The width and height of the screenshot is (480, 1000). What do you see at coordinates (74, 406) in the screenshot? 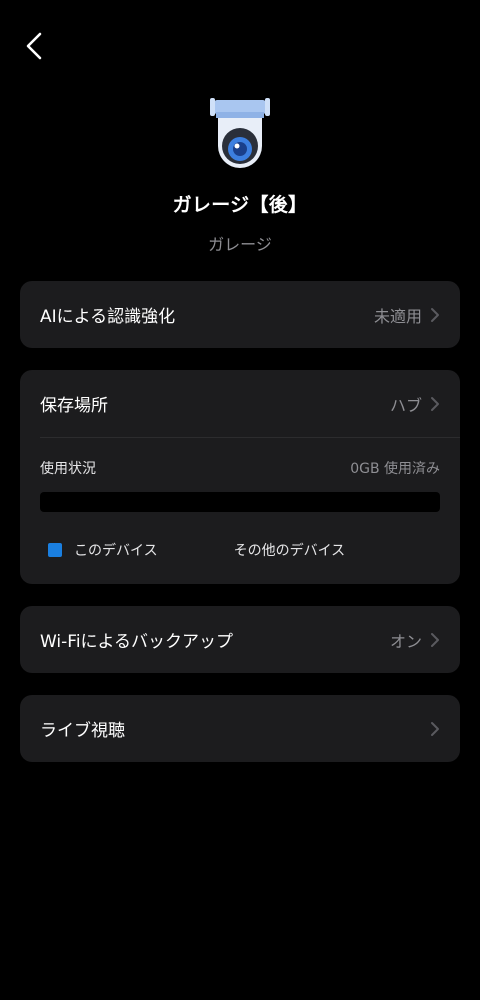
I see `storage-location-label: 保存場所` at bounding box center [74, 406].